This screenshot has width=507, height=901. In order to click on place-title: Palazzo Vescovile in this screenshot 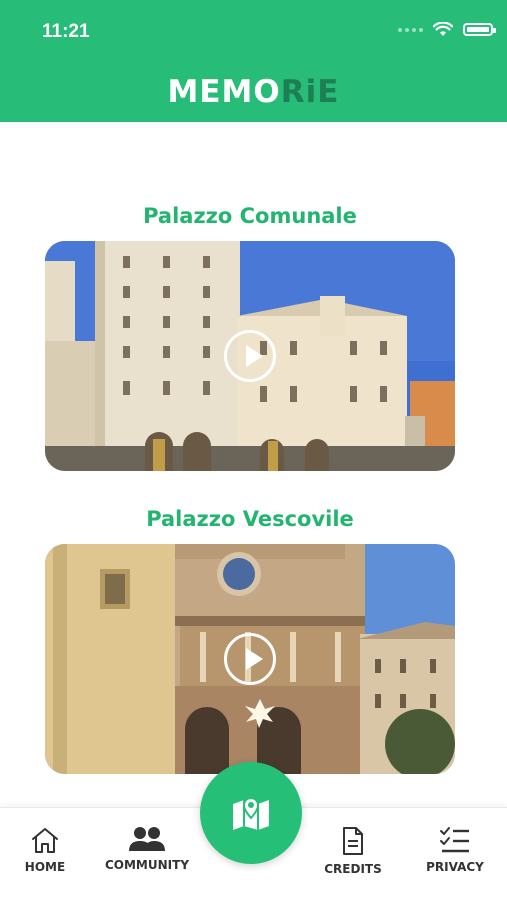, I will do `click(250, 519)`.